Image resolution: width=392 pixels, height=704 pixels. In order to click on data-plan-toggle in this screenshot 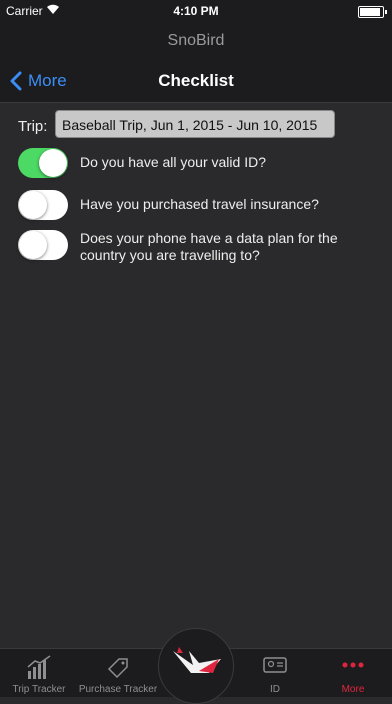, I will do `click(43, 245)`.